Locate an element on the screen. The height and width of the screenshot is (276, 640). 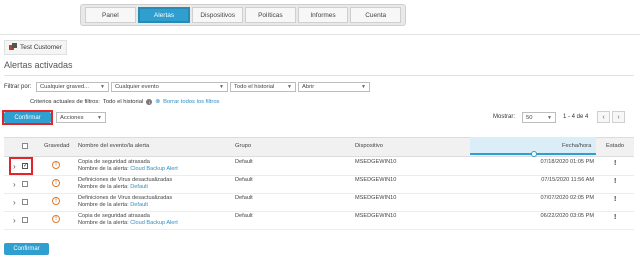
status-select-value: Abrir is located at coordinates (308, 87).